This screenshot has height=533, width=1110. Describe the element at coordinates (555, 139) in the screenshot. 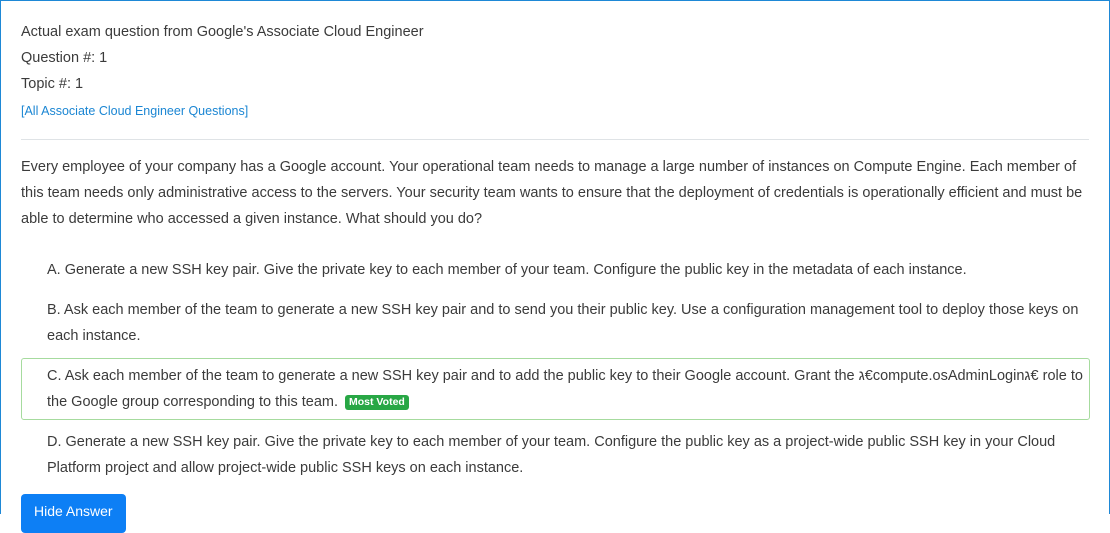

I see `header-divider` at that location.